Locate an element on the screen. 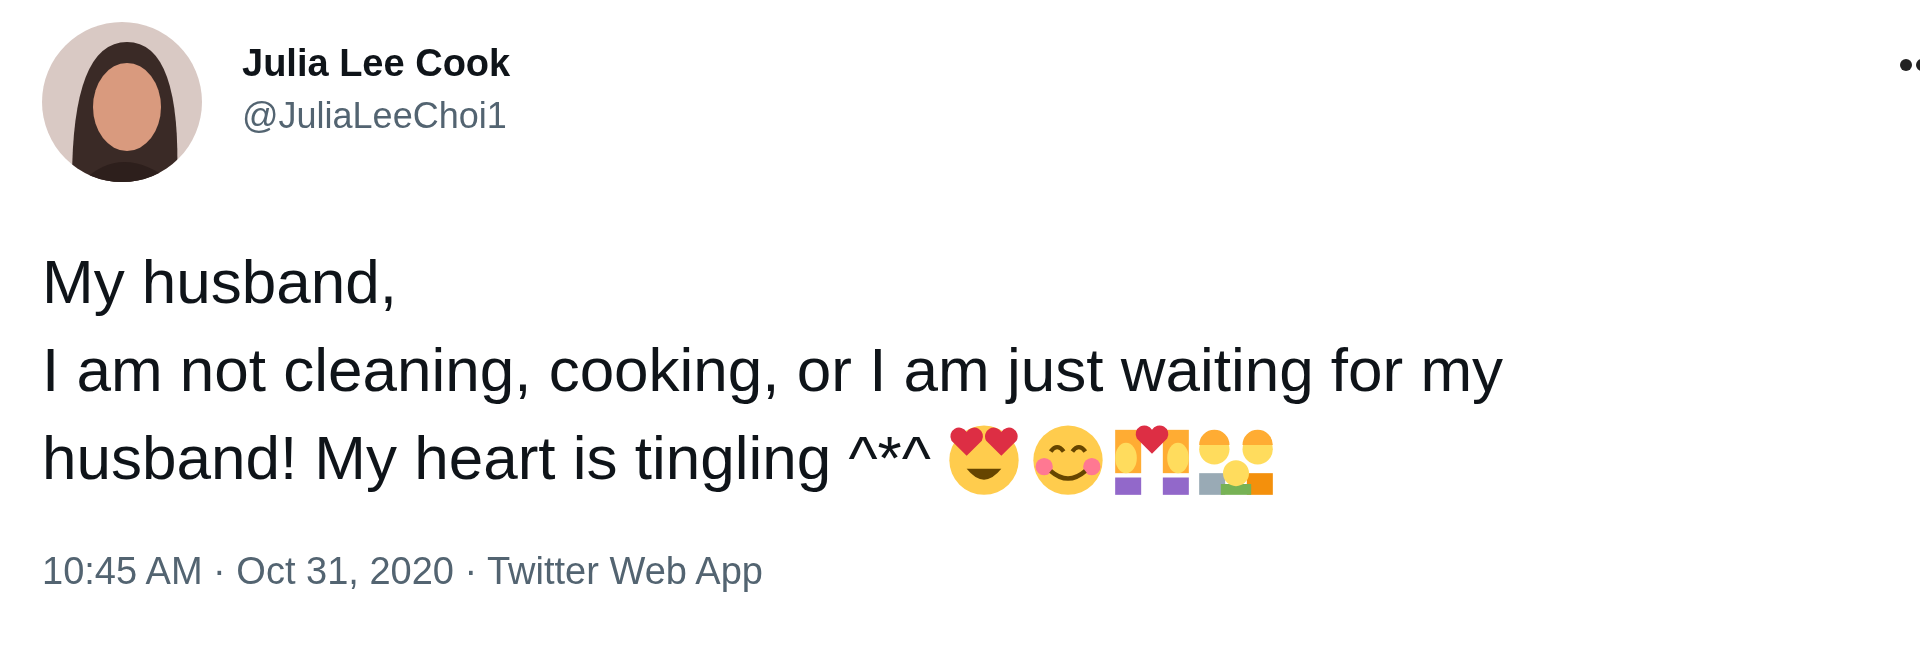 The width and height of the screenshot is (1920, 648). tweet-text: I am not cleaning, cooking, or I am just waiting for my is located at coordinates (773, 370).